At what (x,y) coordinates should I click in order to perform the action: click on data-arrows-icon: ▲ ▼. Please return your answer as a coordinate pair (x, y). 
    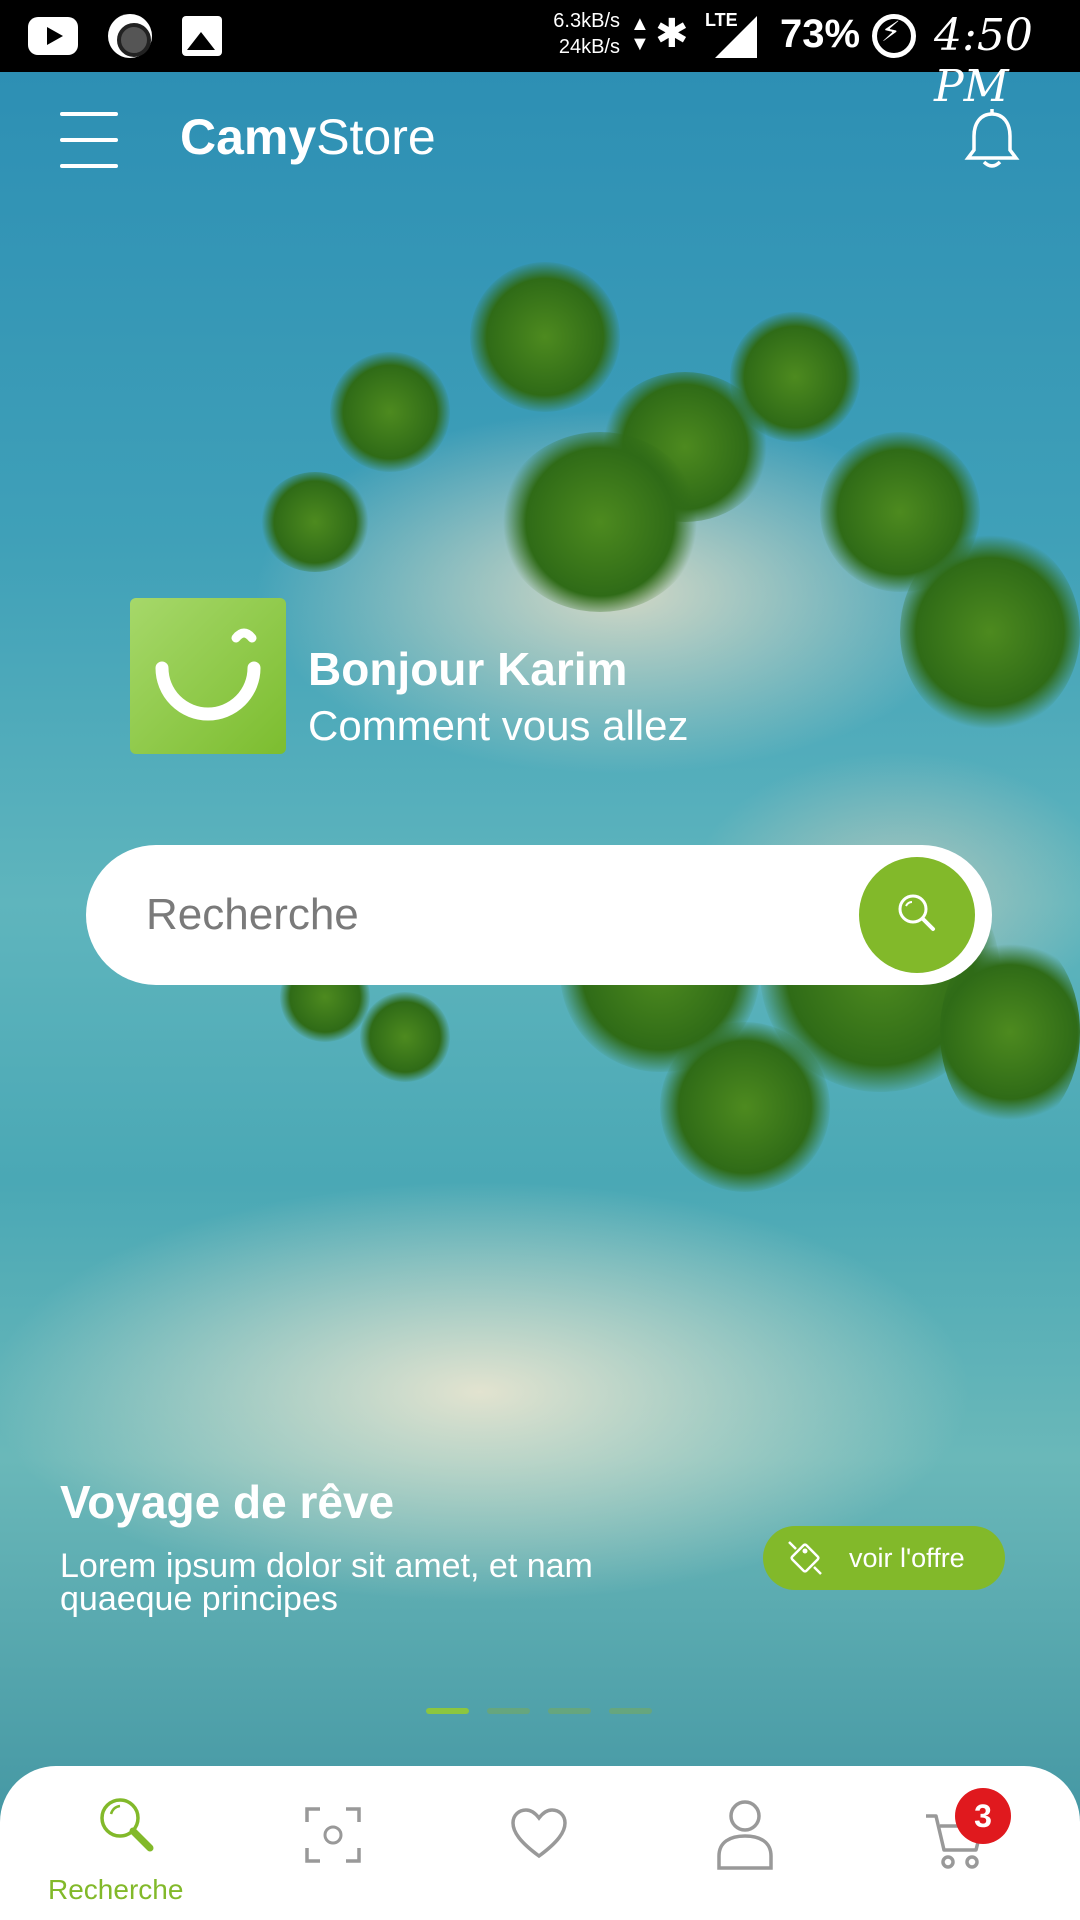
    Looking at the image, I should click on (640, 34).